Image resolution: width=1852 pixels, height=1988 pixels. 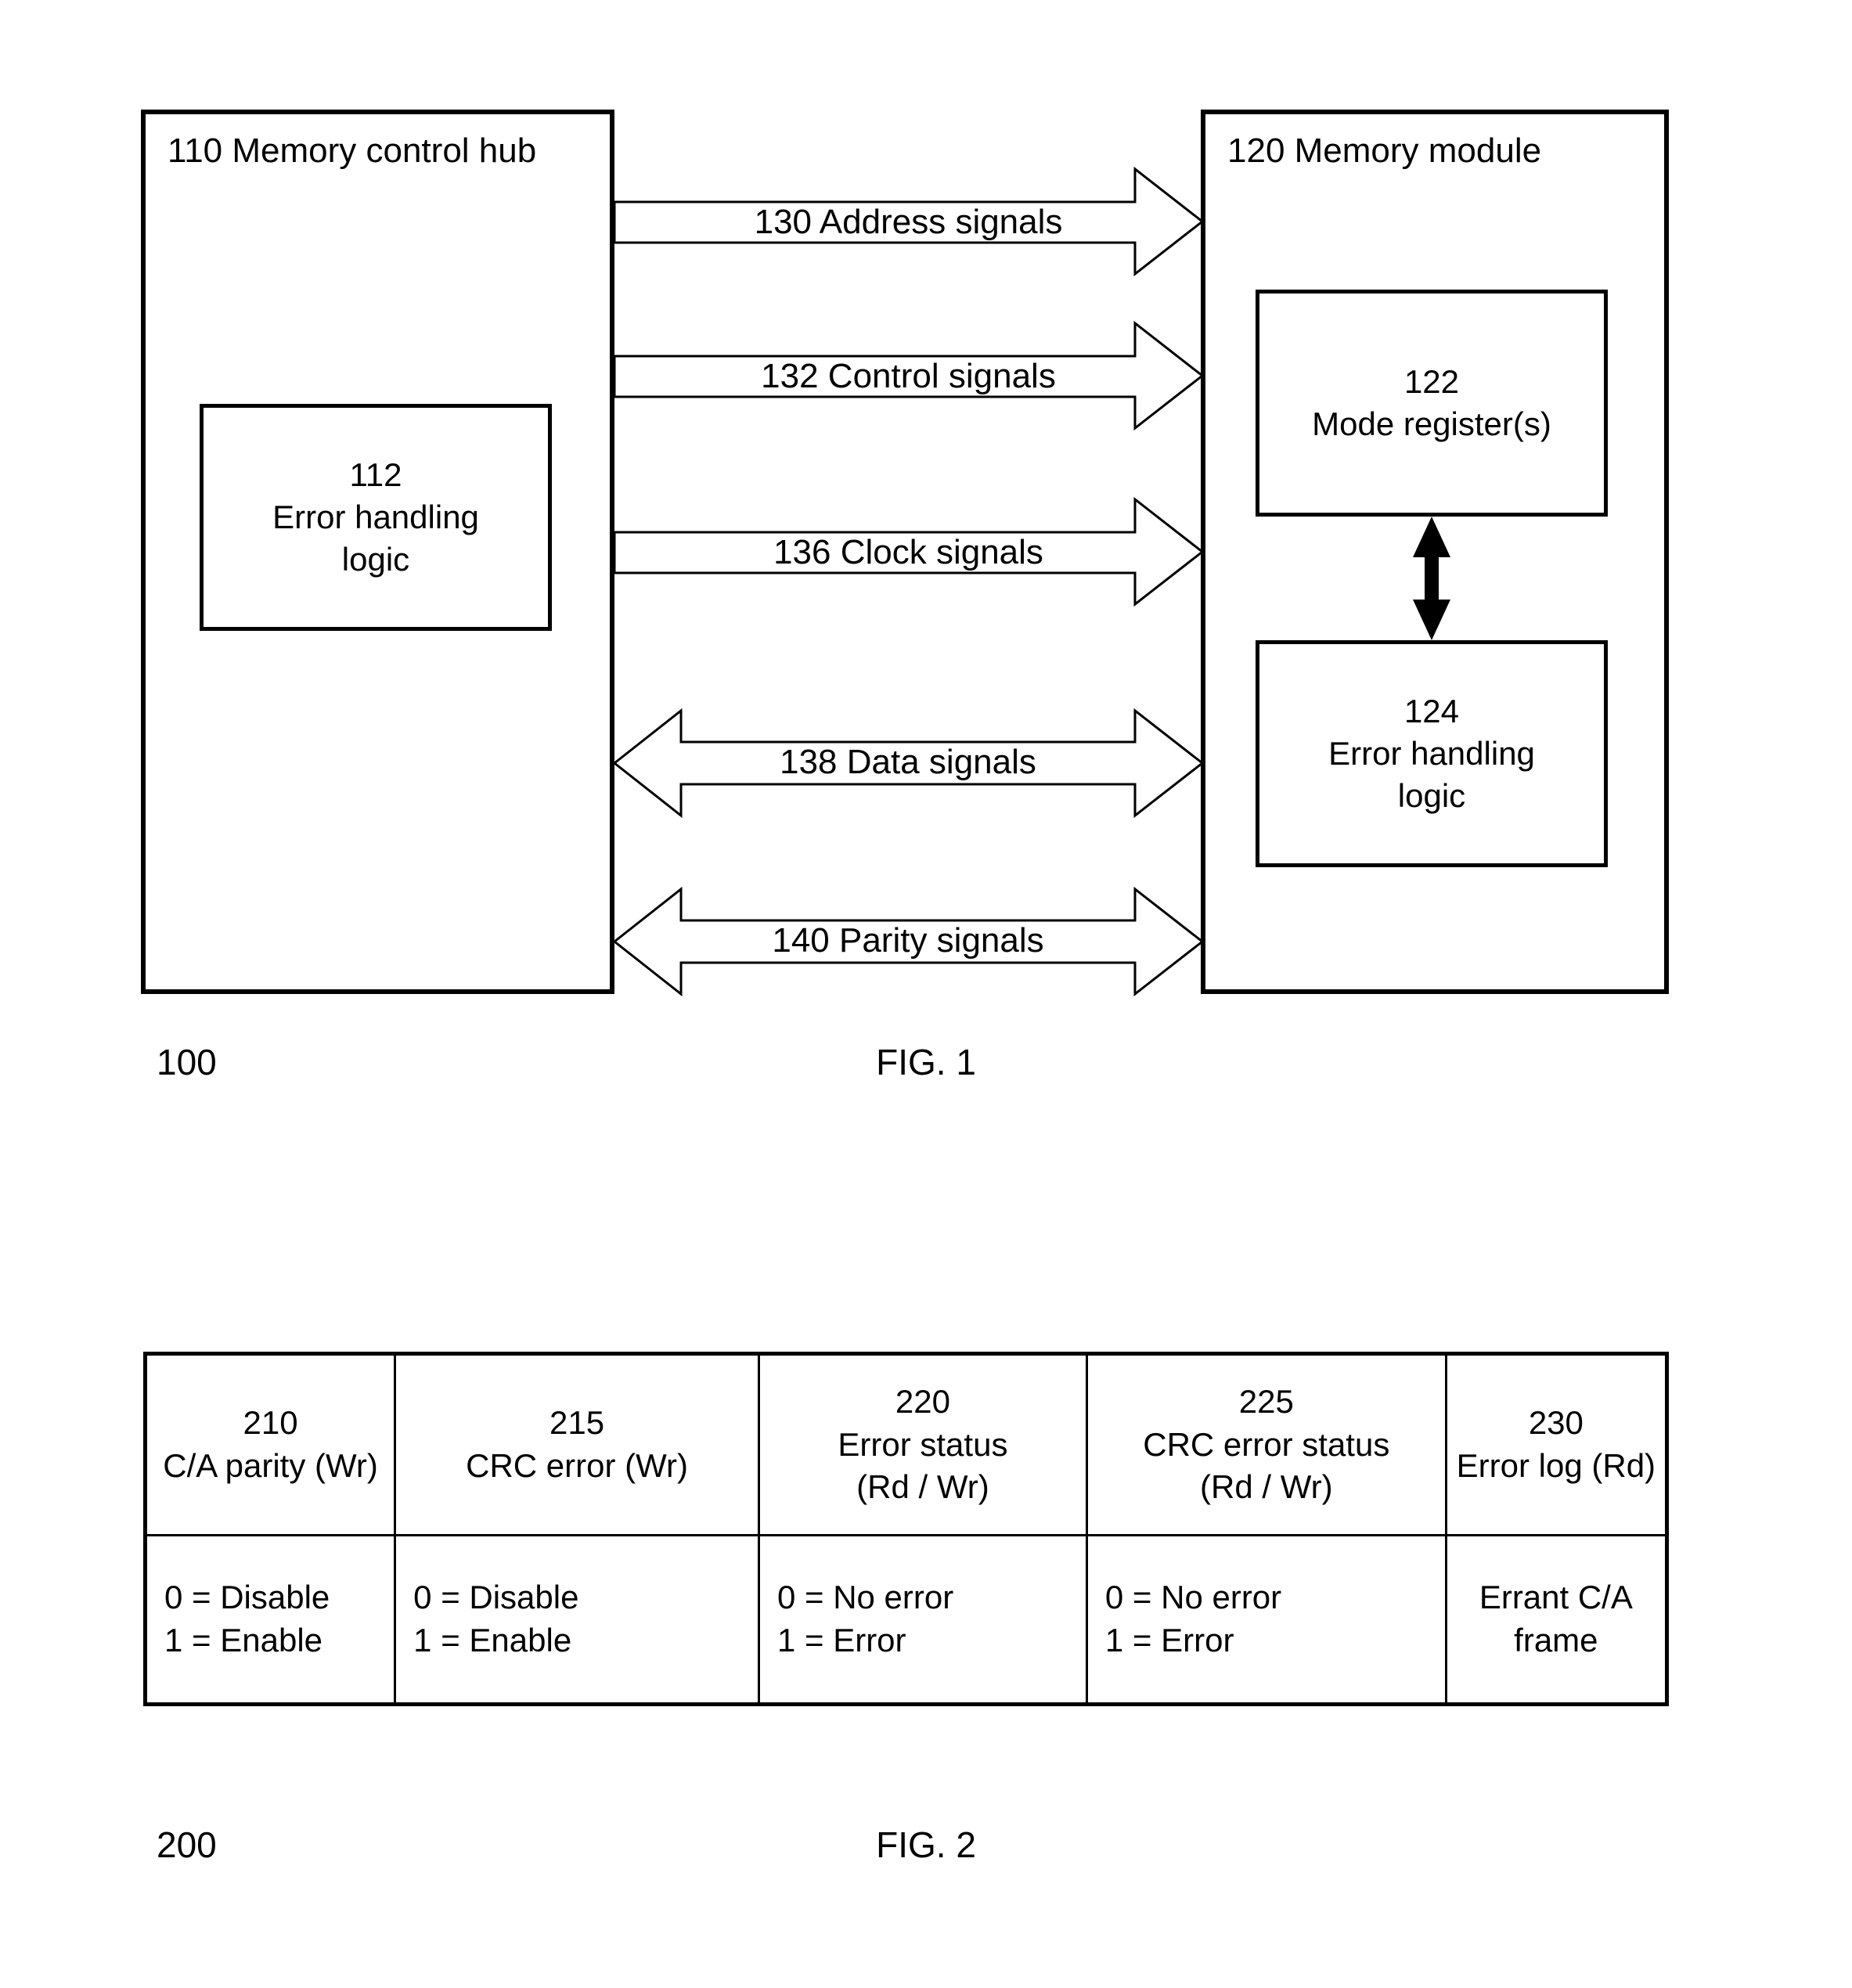 What do you see at coordinates (922, 1620) in the screenshot?
I see `table-value-cell-220: 0 = No error 1 = Error` at bounding box center [922, 1620].